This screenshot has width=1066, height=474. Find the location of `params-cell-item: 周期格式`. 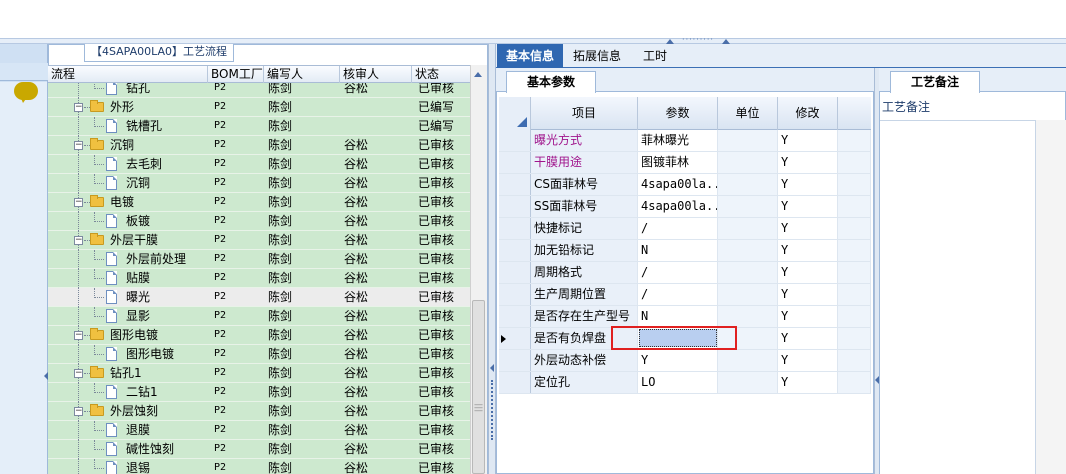

params-cell-item: 周期格式 is located at coordinates (584, 272).